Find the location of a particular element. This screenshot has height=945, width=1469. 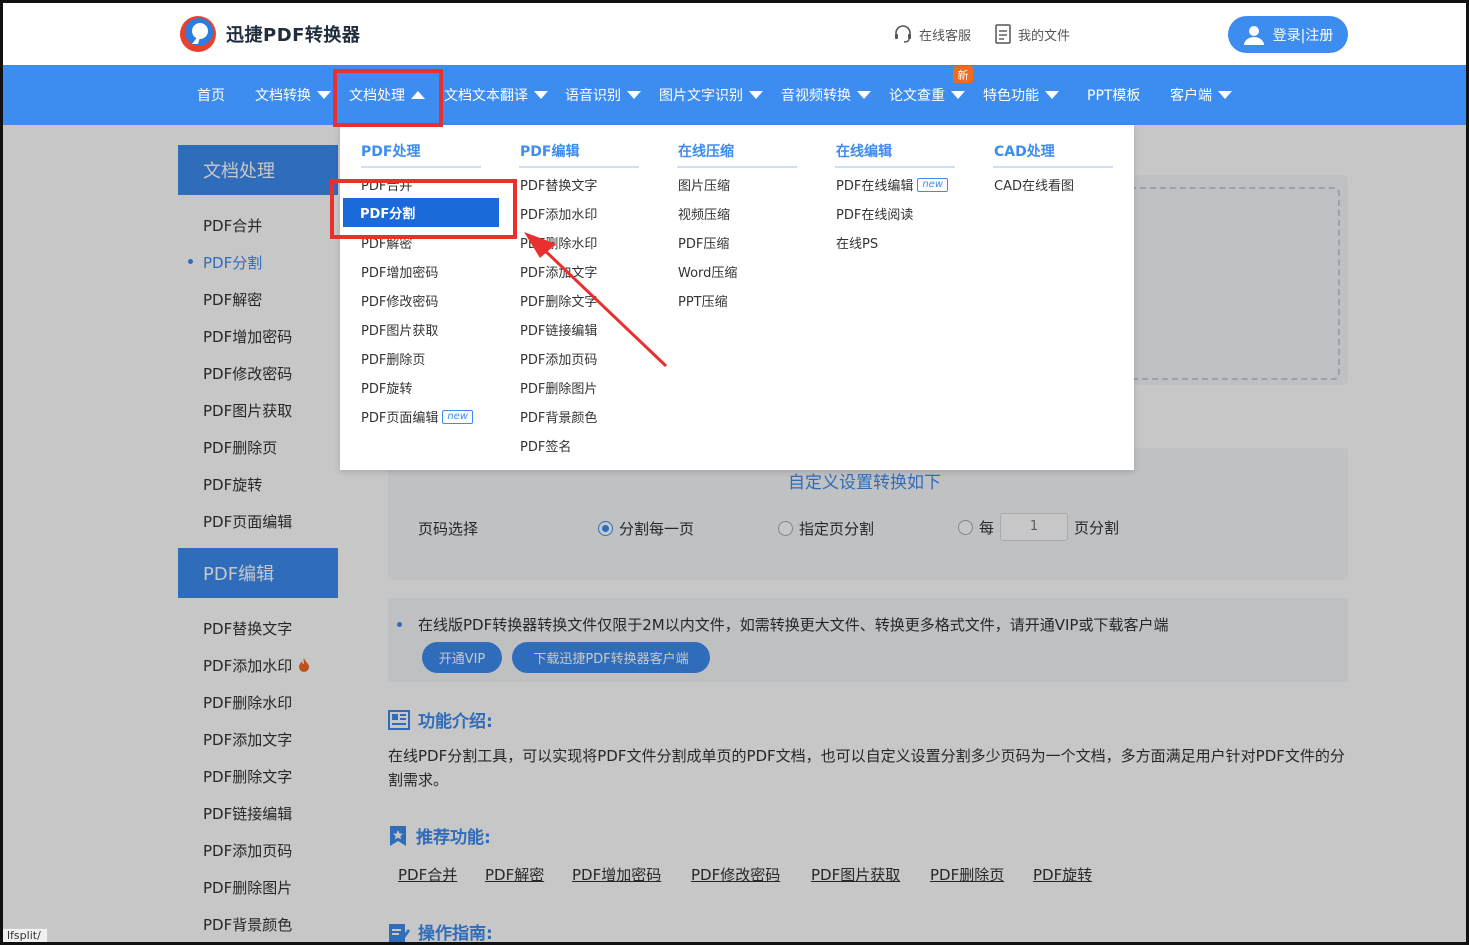

nav-highlight-box is located at coordinates (388, 98).